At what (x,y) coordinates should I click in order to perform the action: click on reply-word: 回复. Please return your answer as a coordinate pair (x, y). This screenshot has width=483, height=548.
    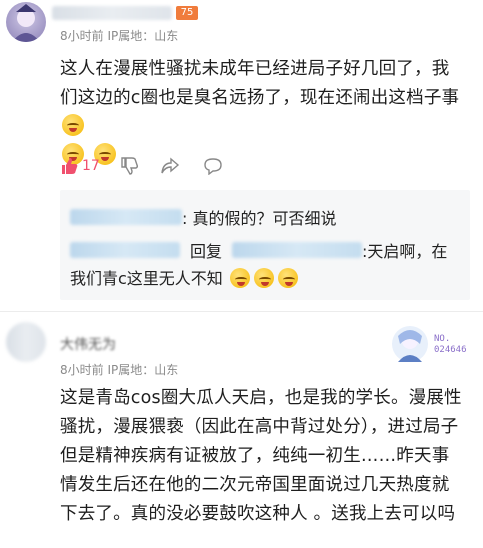
    Looking at the image, I should click on (206, 251).